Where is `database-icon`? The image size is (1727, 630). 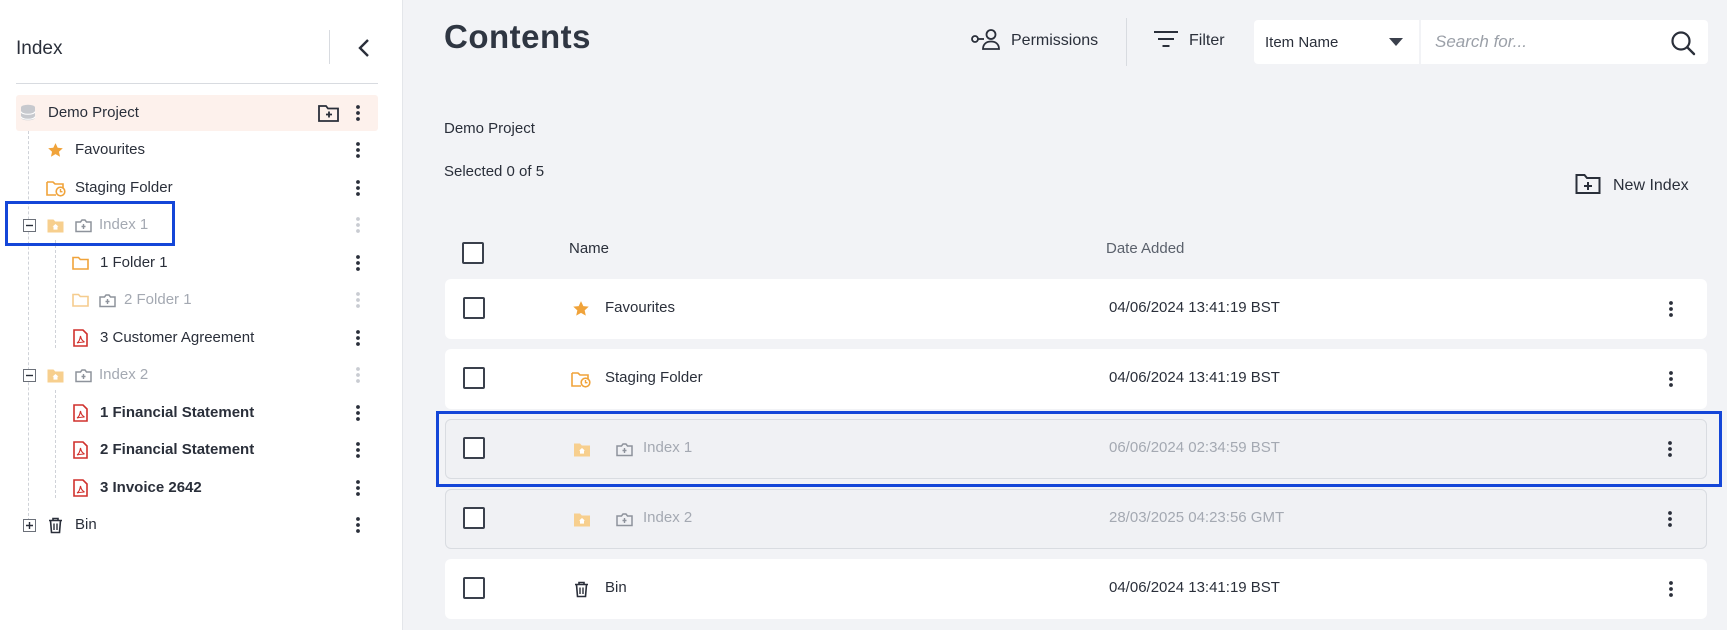 database-icon is located at coordinates (28, 113).